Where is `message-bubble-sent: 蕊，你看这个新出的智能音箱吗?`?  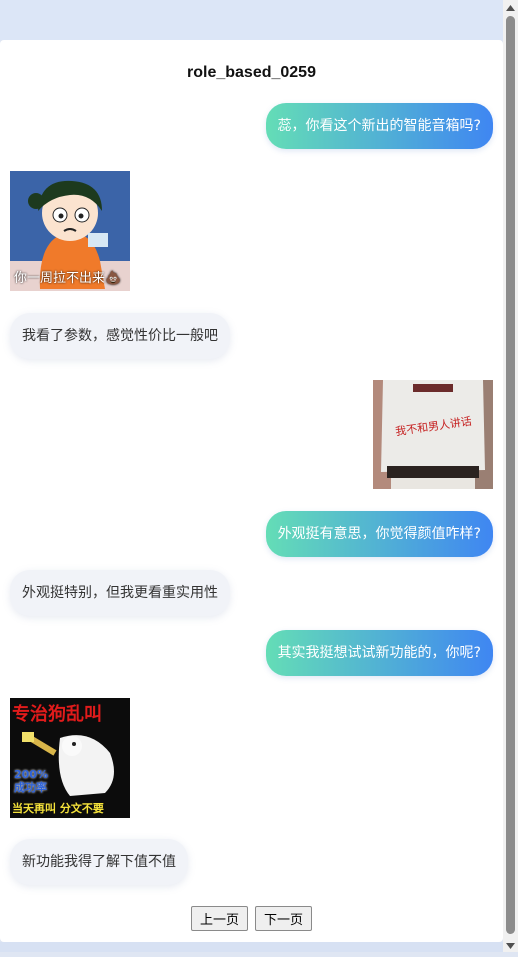 message-bubble-sent: 蕊，你看这个新出的智能音箱吗? is located at coordinates (379, 126).